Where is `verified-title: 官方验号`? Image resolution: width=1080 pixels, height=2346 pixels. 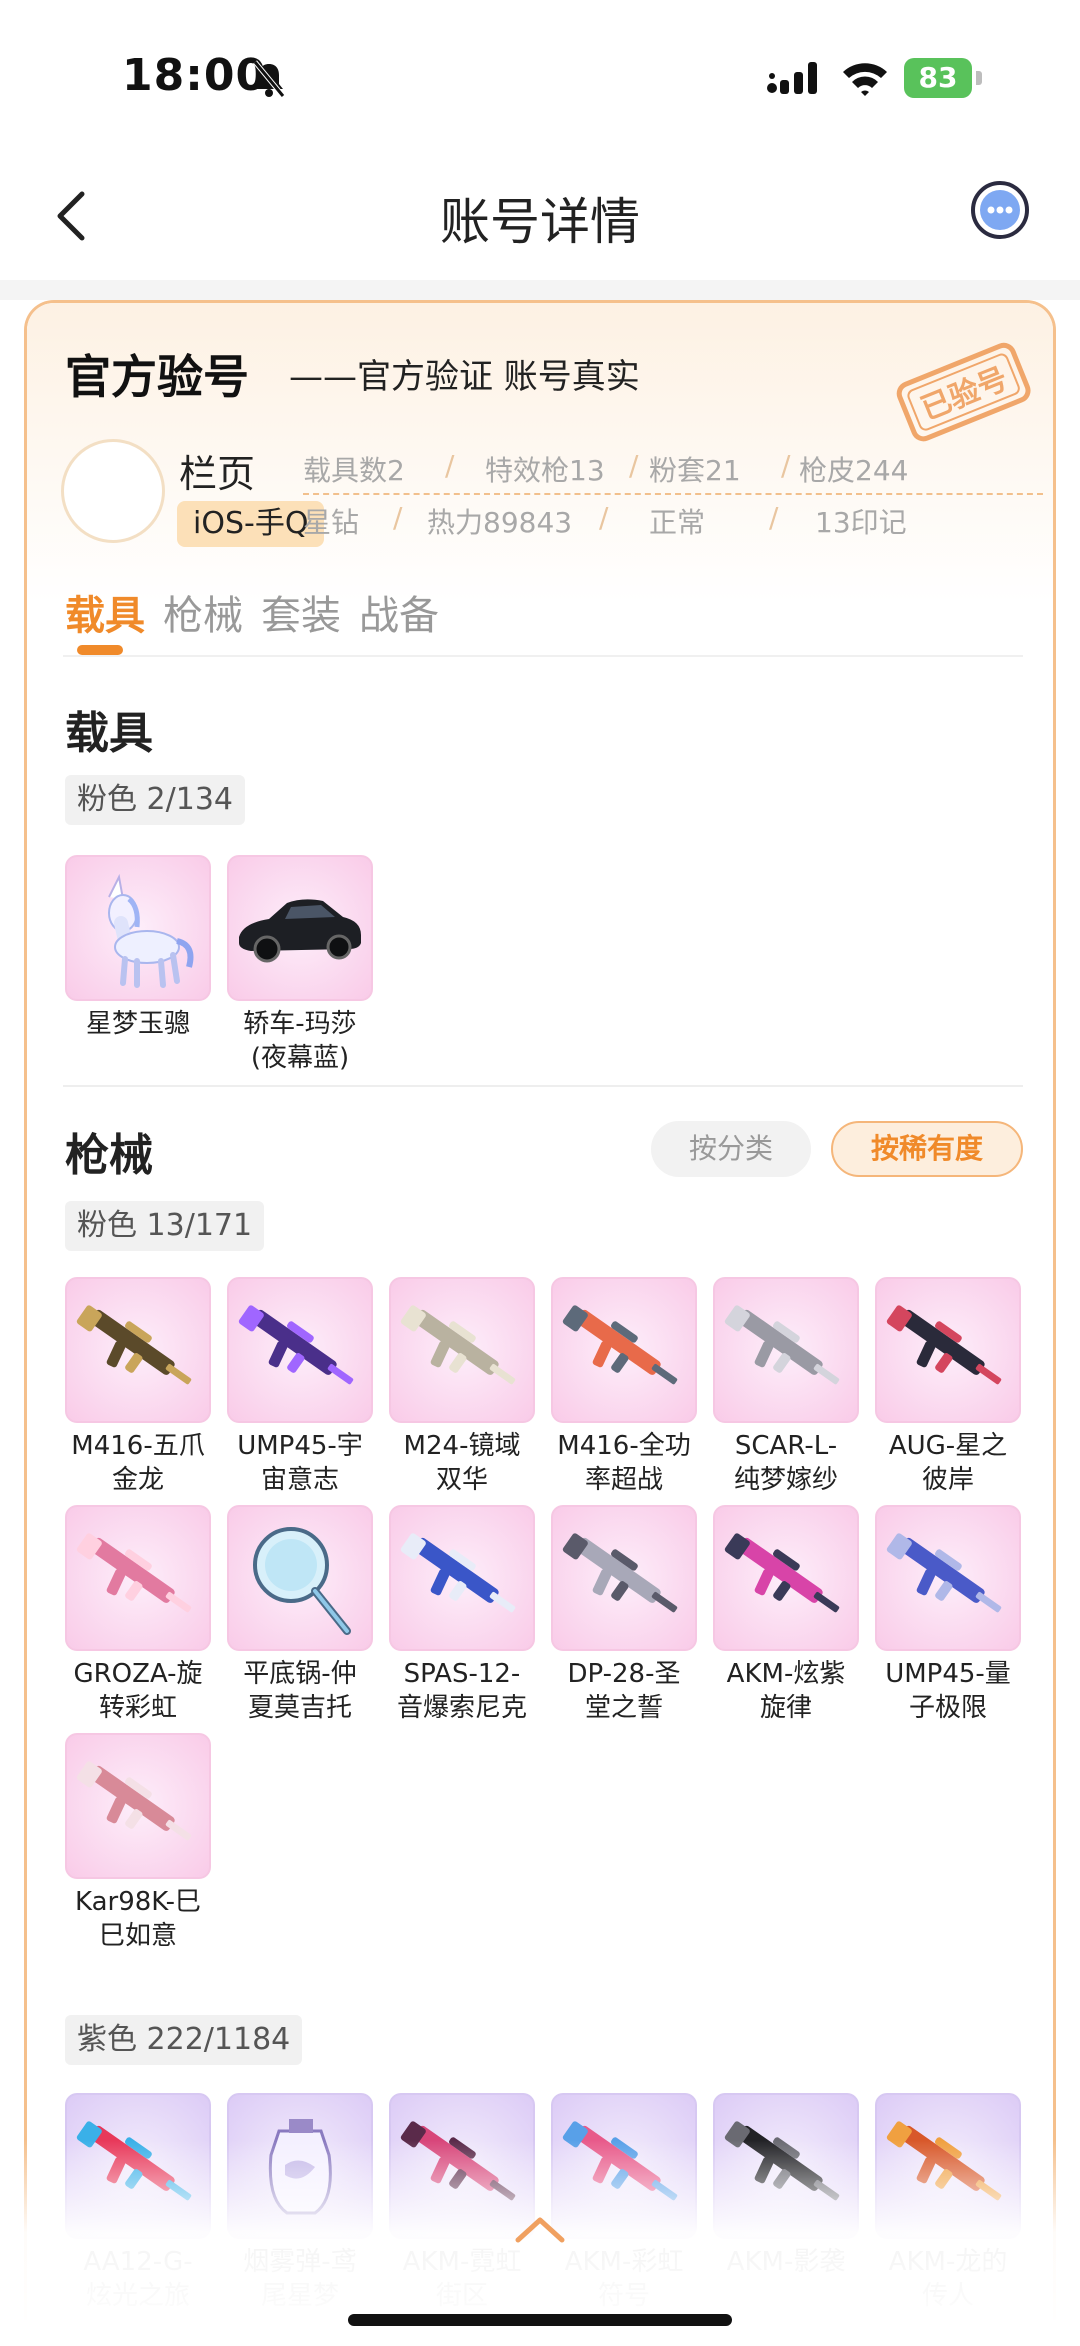
verified-title: 官方验号 is located at coordinates (157, 377).